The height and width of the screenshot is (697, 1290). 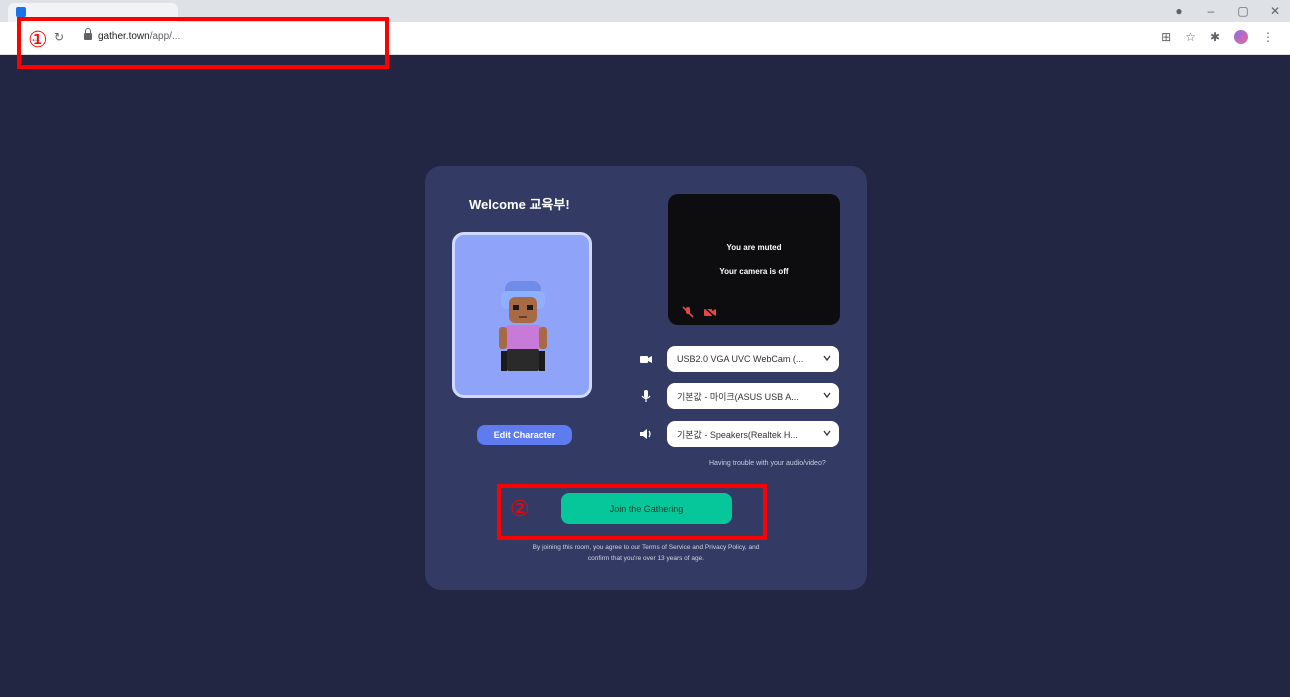 What do you see at coordinates (646, 396) in the screenshot?
I see `microphone-icon` at bounding box center [646, 396].